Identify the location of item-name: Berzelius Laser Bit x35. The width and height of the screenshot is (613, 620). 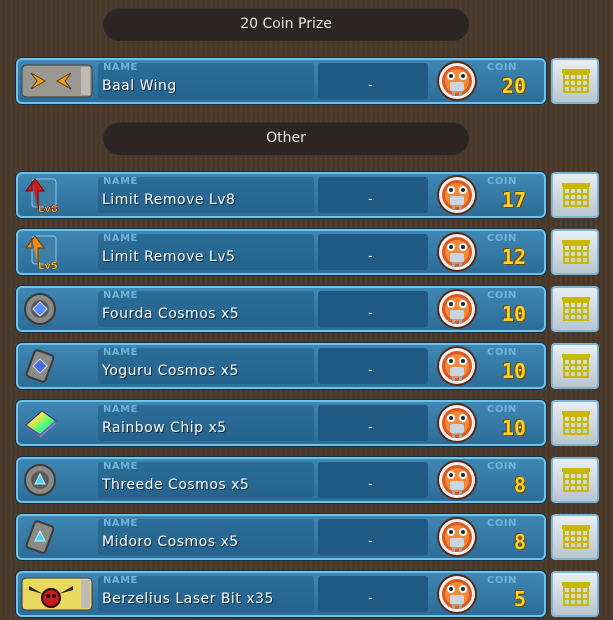
(188, 599).